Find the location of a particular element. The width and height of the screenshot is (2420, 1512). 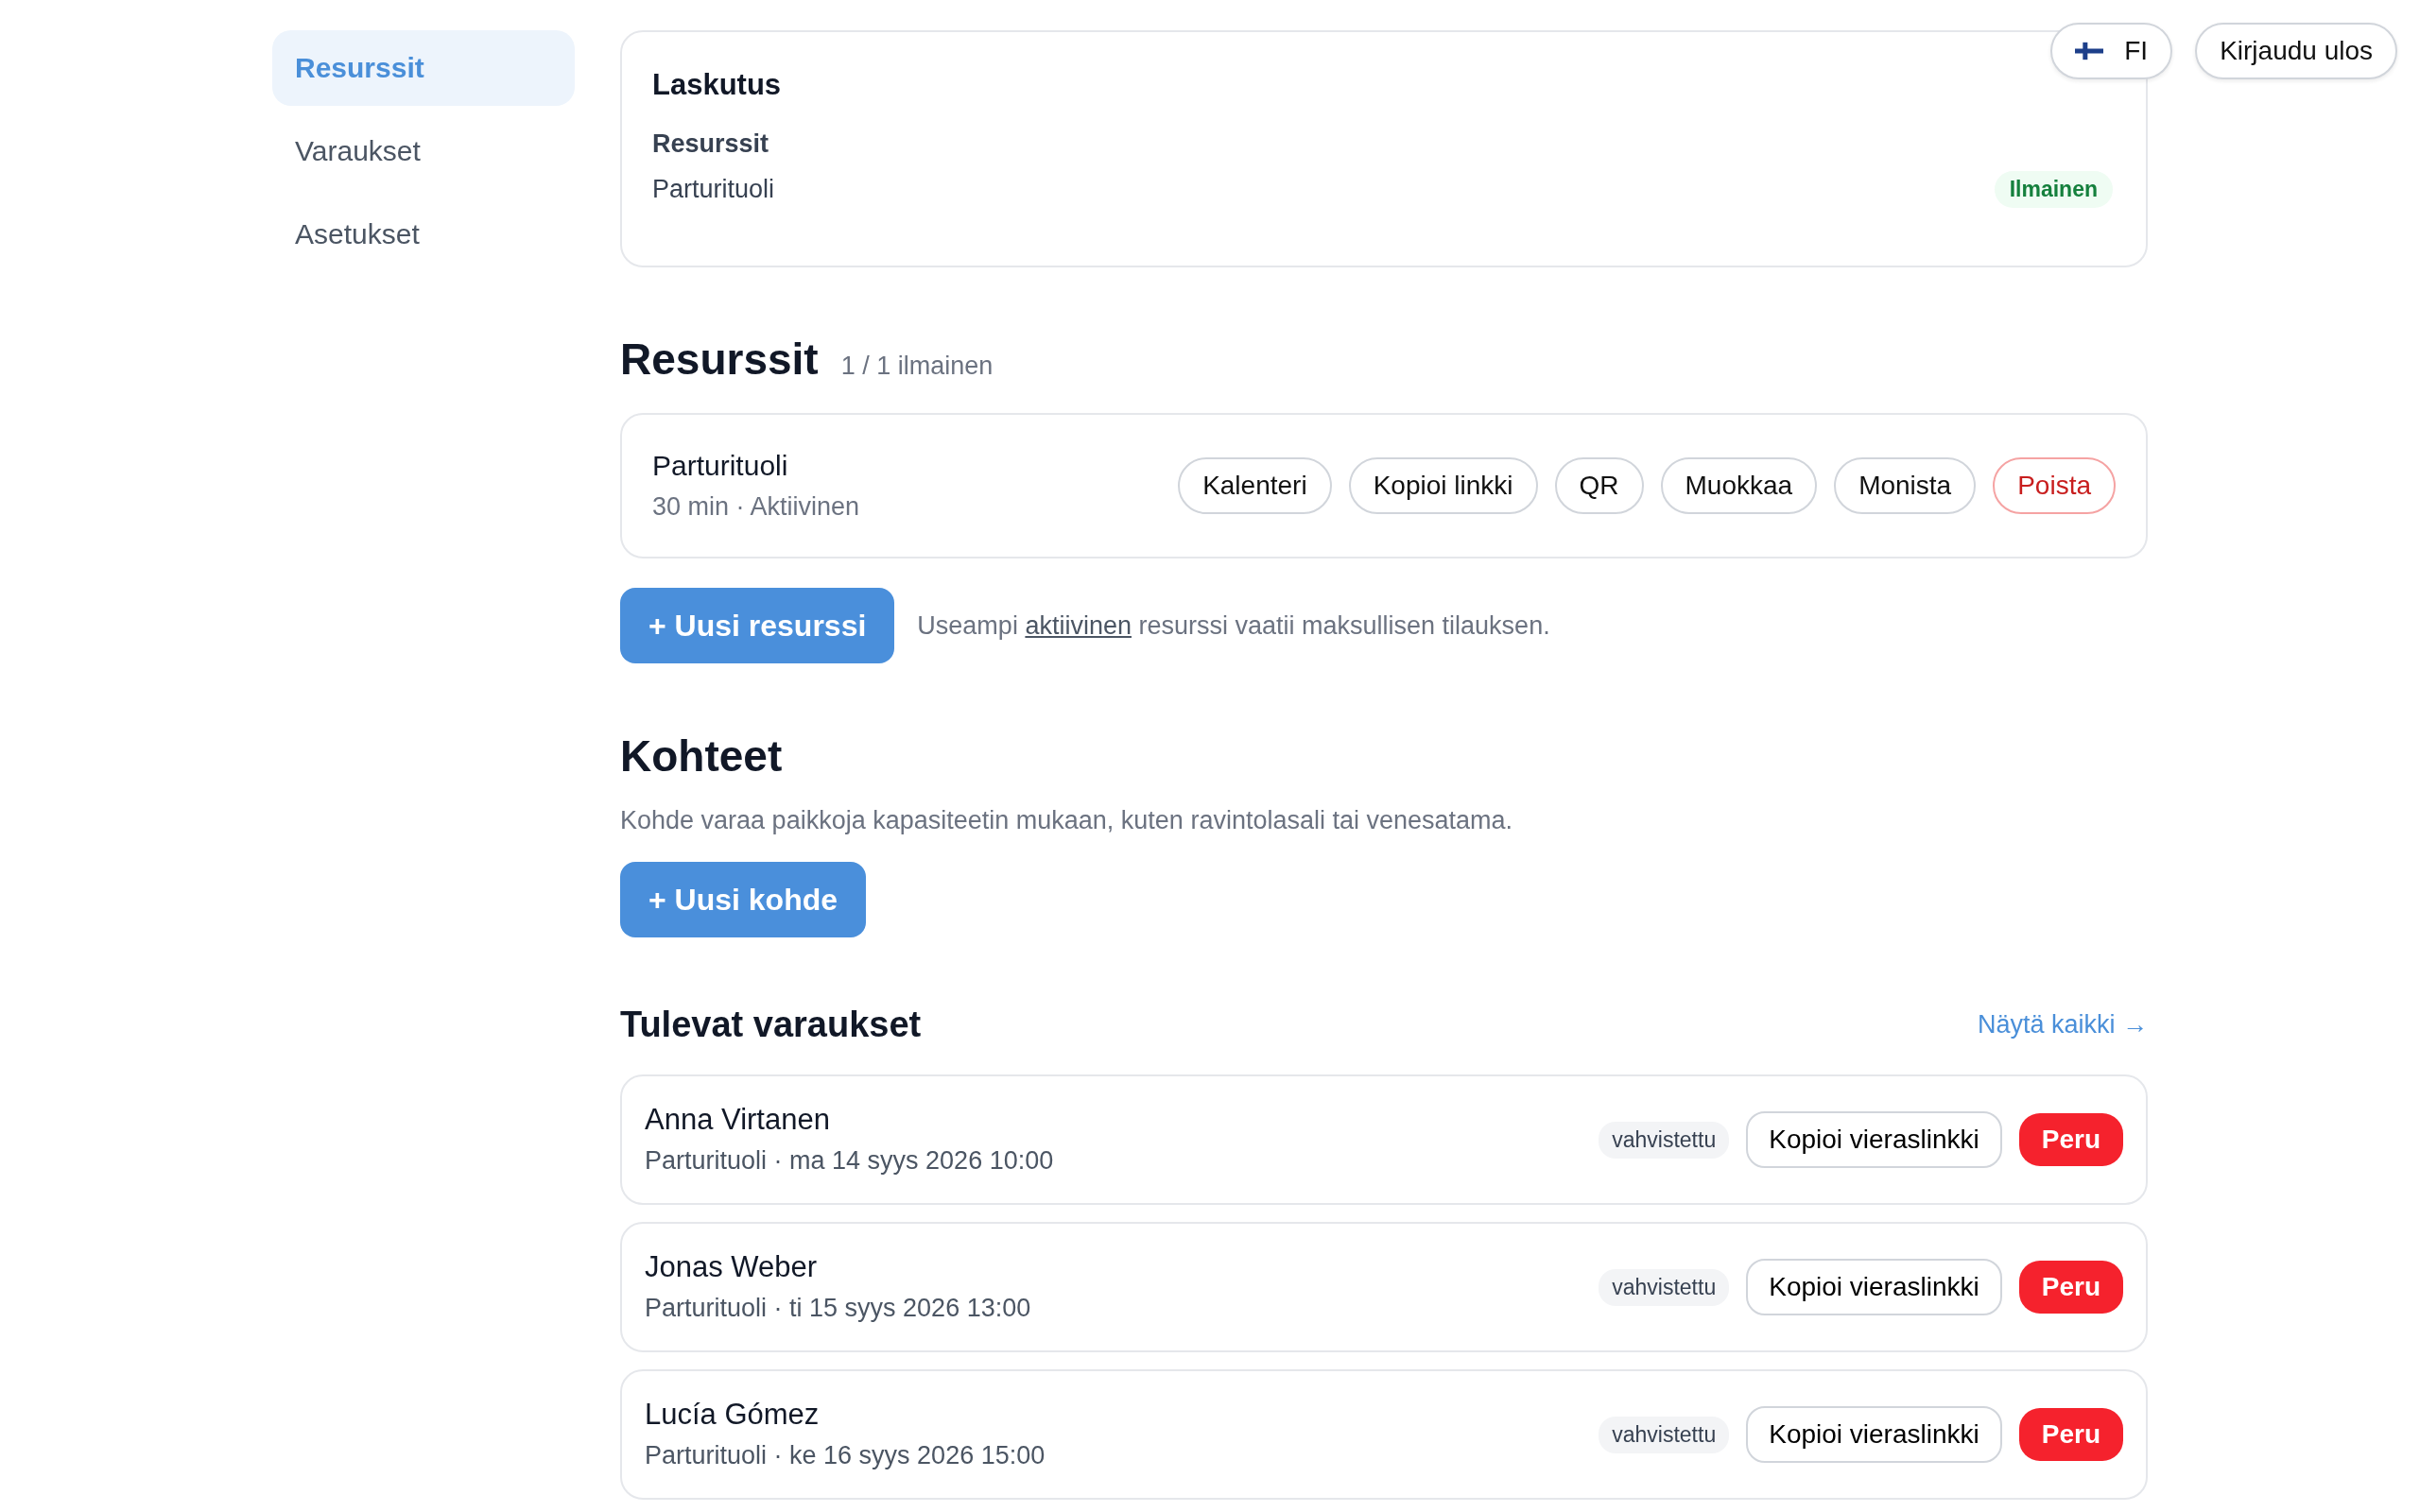

section-heading: Tulevat varaukset is located at coordinates (771, 1025).